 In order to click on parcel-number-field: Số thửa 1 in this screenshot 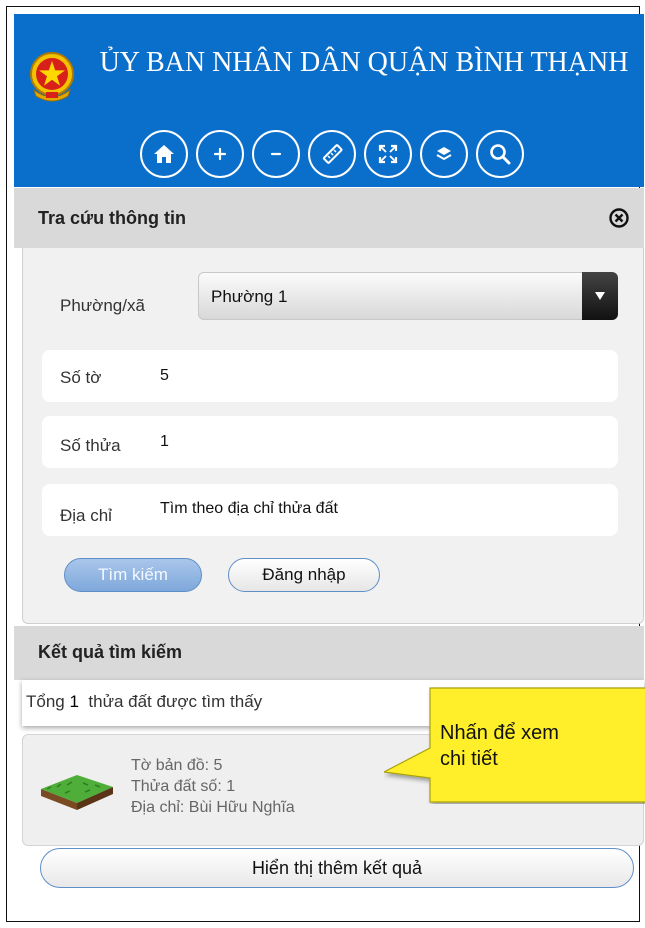, I will do `click(330, 442)`.